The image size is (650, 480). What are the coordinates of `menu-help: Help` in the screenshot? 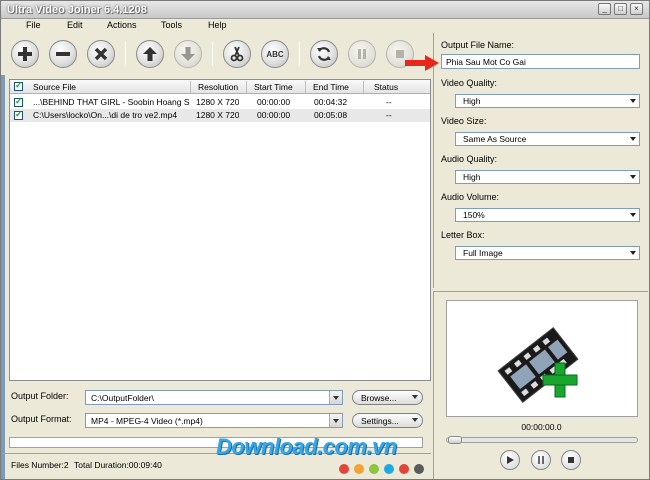 It's located at (217, 24).